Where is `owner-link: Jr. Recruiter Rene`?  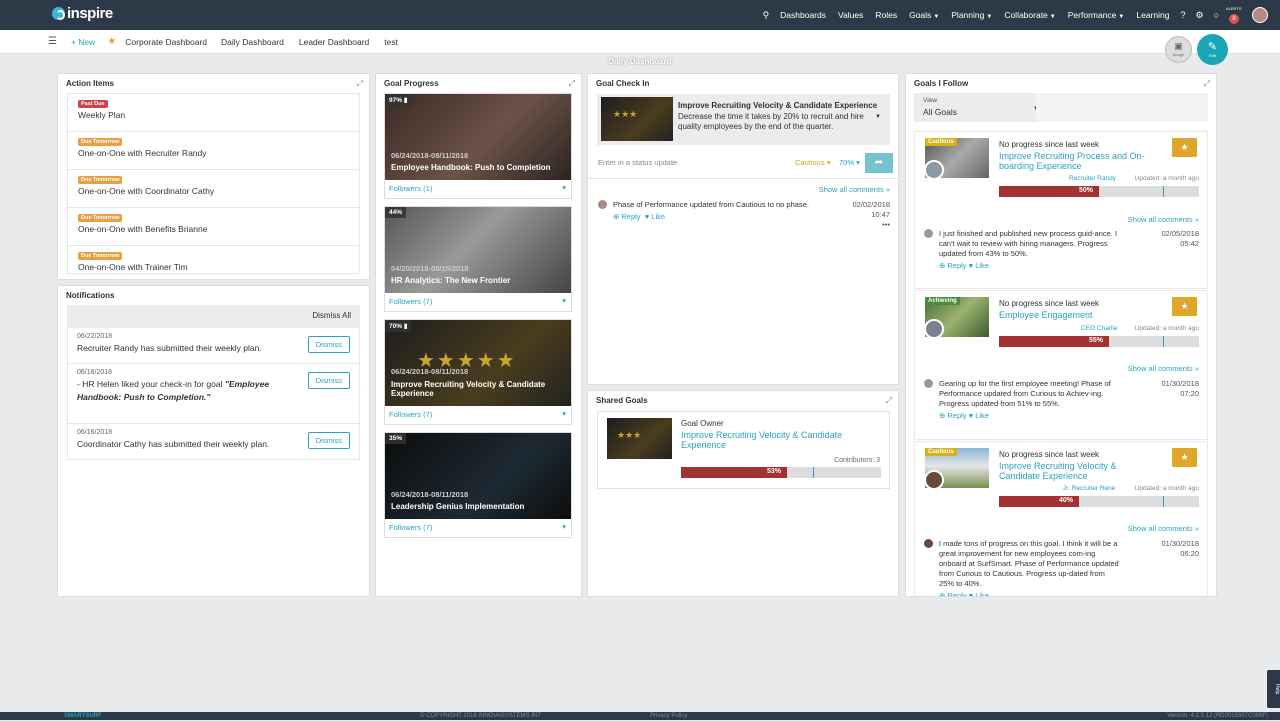
owner-link: Jr. Recruiter Rene is located at coordinates (1089, 488).